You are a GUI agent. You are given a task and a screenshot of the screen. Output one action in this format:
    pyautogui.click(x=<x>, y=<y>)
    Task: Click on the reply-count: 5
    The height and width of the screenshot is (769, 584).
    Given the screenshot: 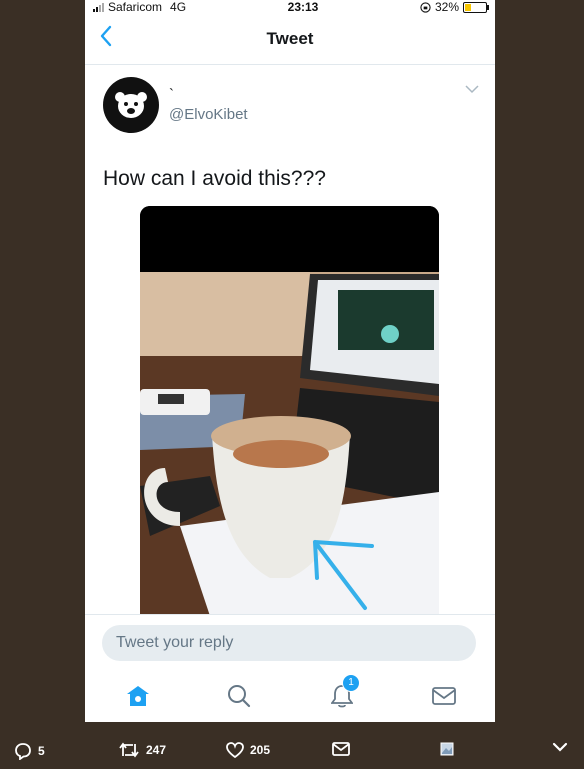 What is the action you would take?
    pyautogui.click(x=41, y=751)
    